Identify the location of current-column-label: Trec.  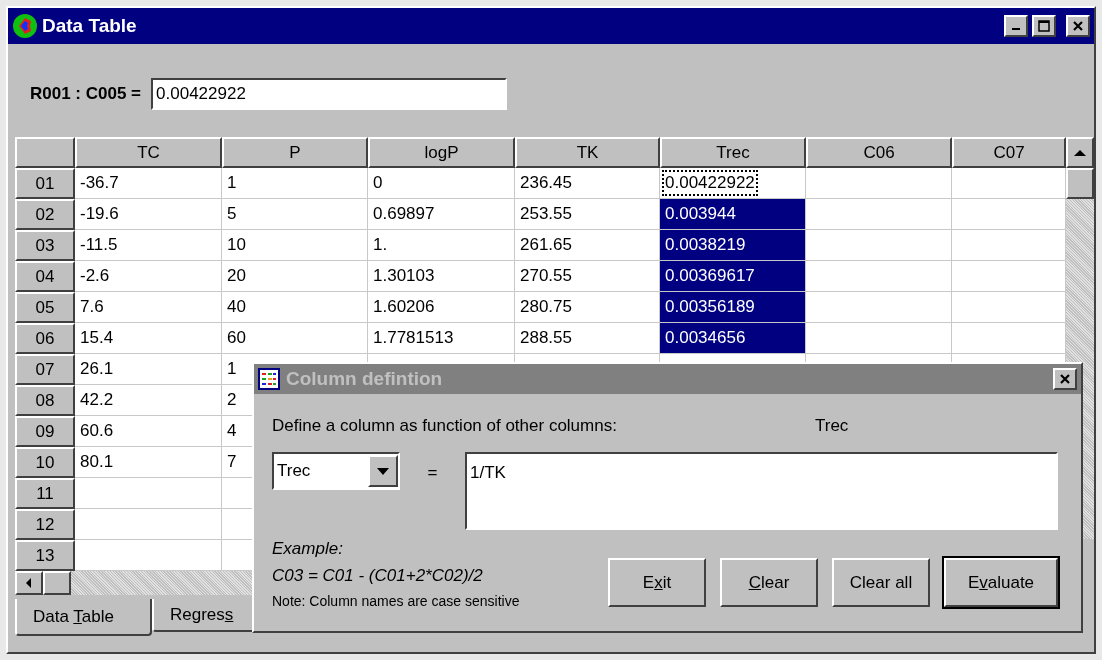
(832, 426).